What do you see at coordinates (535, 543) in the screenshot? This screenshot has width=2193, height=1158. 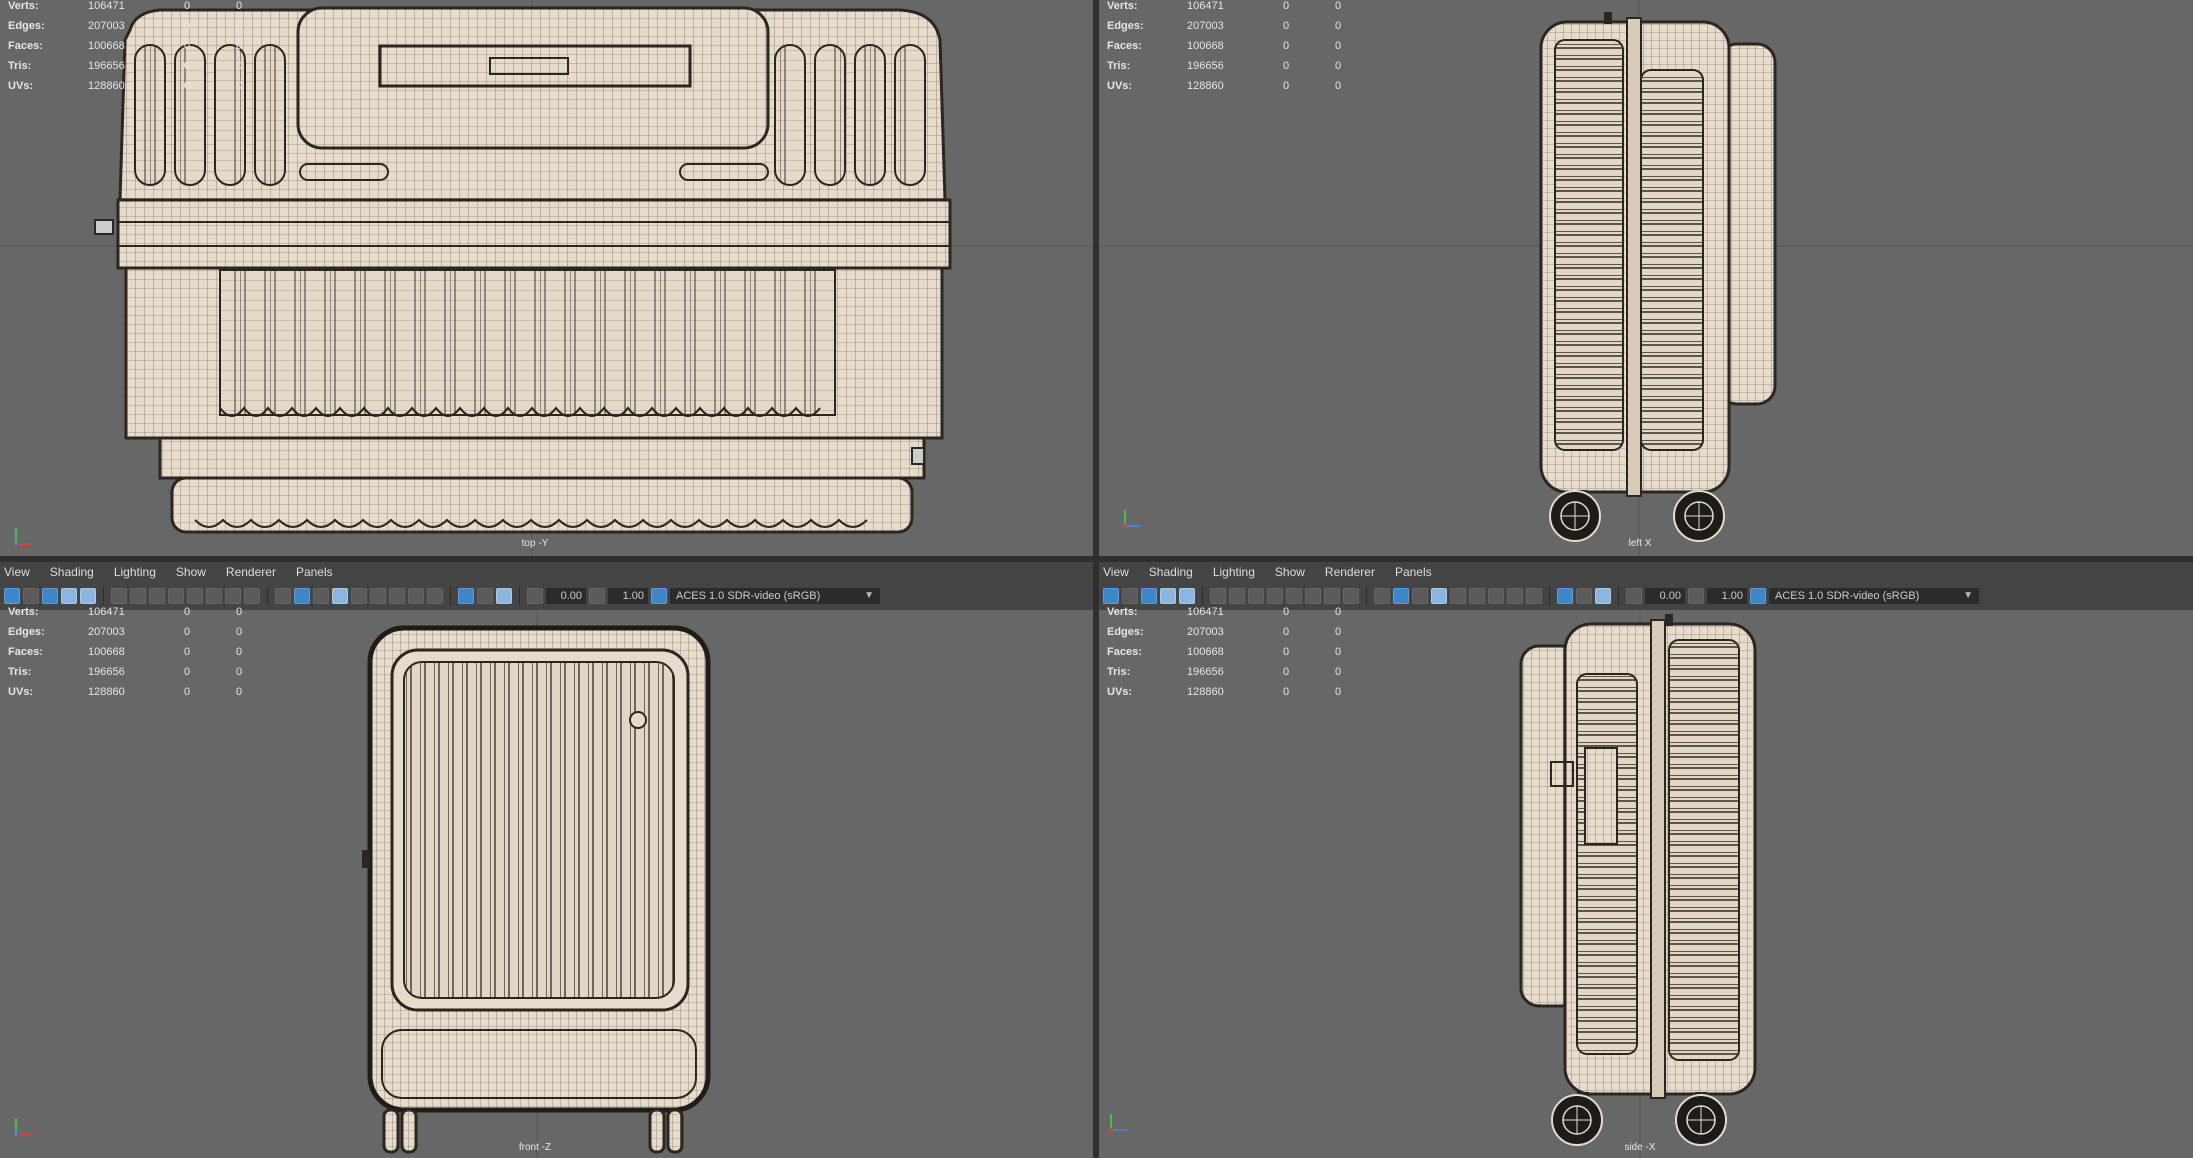 I see `viewport-label-top: top -Y` at bounding box center [535, 543].